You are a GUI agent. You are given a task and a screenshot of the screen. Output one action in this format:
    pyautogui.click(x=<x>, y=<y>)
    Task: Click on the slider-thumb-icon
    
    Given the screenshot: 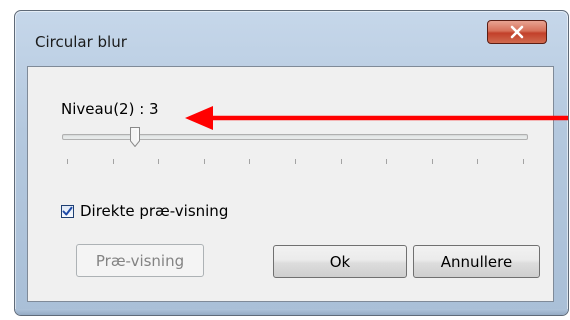 What is the action you would take?
    pyautogui.click(x=135, y=137)
    